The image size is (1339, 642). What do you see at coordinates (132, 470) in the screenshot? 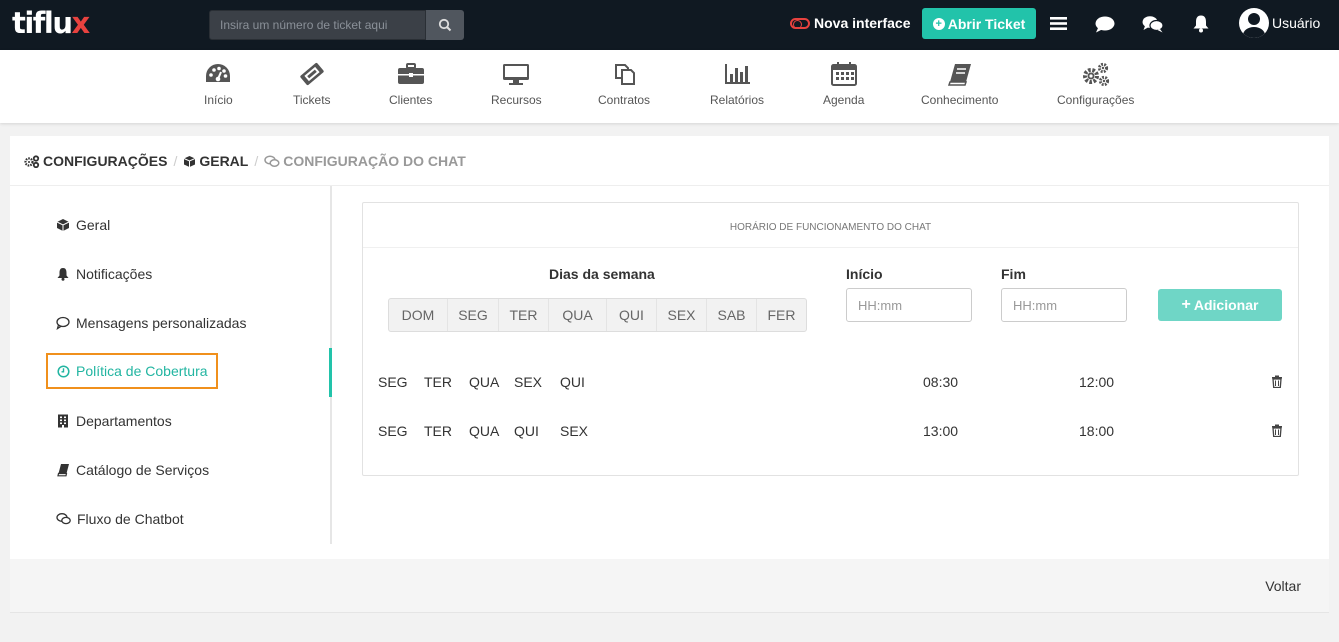
I see `sidebar-item-catalogo-de-servicos: Catálogo de Serviços` at bounding box center [132, 470].